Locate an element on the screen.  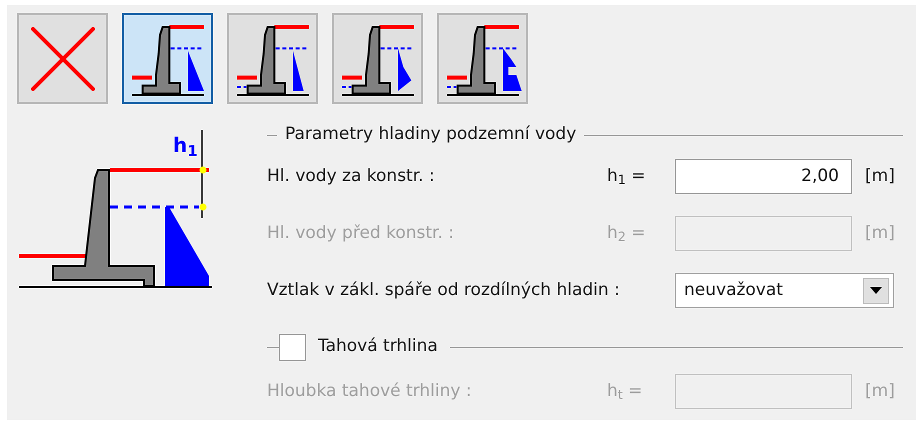
symbol-label: h$_{2}$ = is located at coordinates (627, 234).